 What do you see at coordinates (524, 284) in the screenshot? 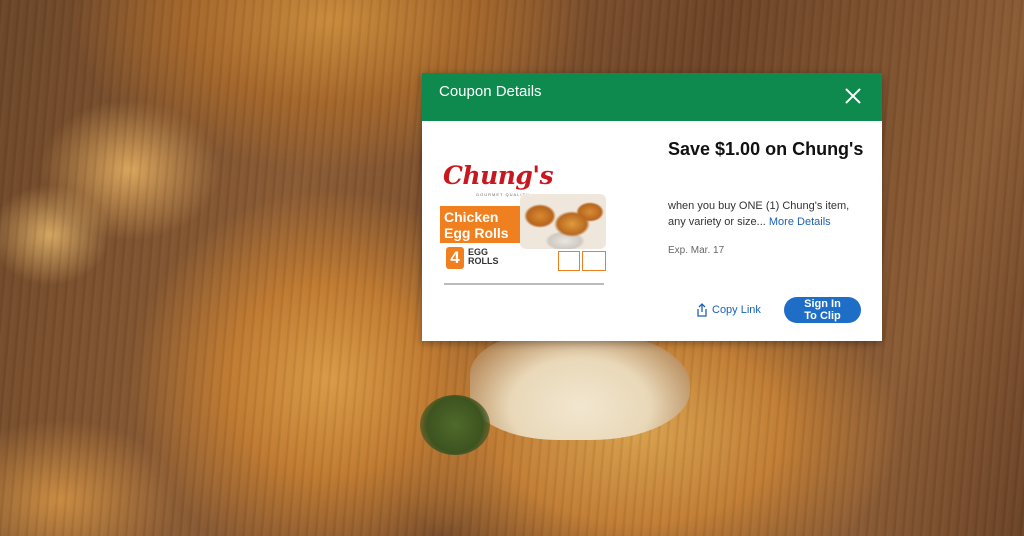
I see `package-fineprint` at bounding box center [524, 284].